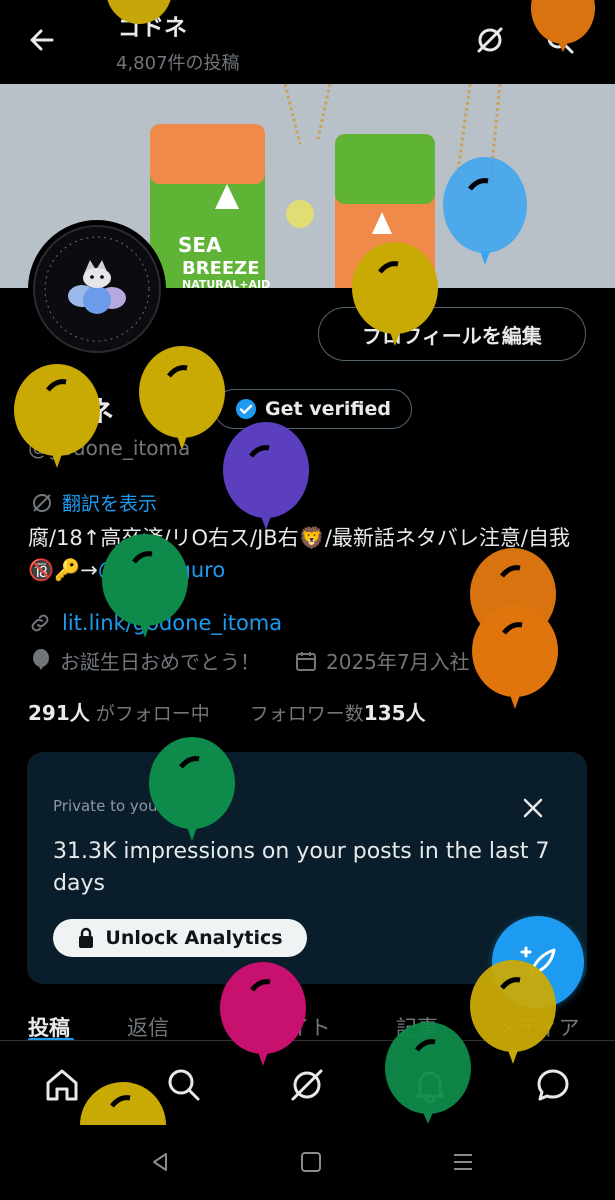  I want to click on meta-row: お誕生日おめでとう！ 2025年7月入社, so click(250, 660).